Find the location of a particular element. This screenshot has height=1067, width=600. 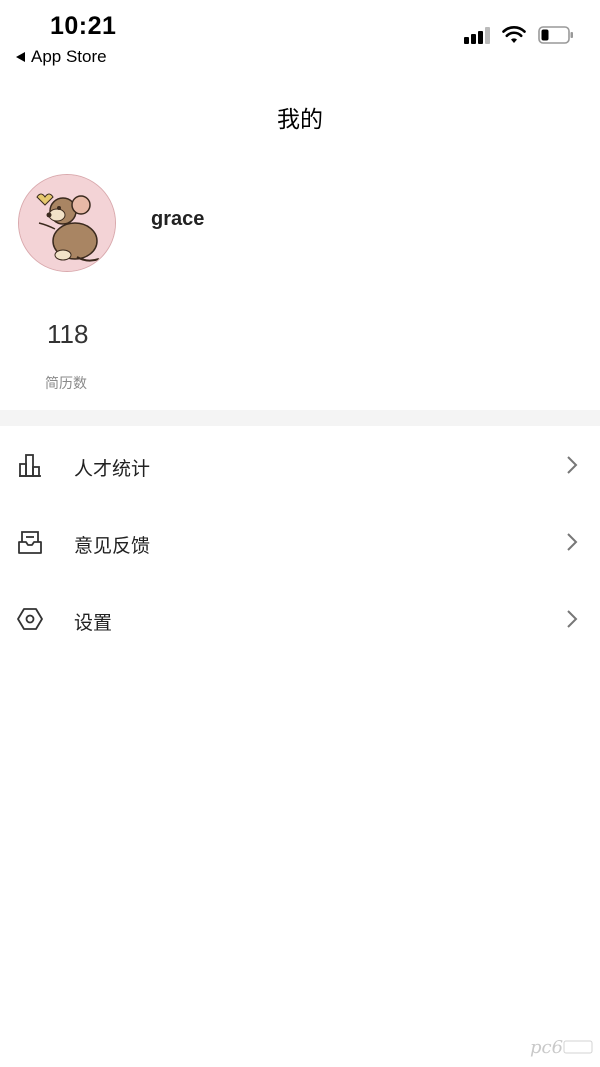

avatar-image is located at coordinates (67, 223).